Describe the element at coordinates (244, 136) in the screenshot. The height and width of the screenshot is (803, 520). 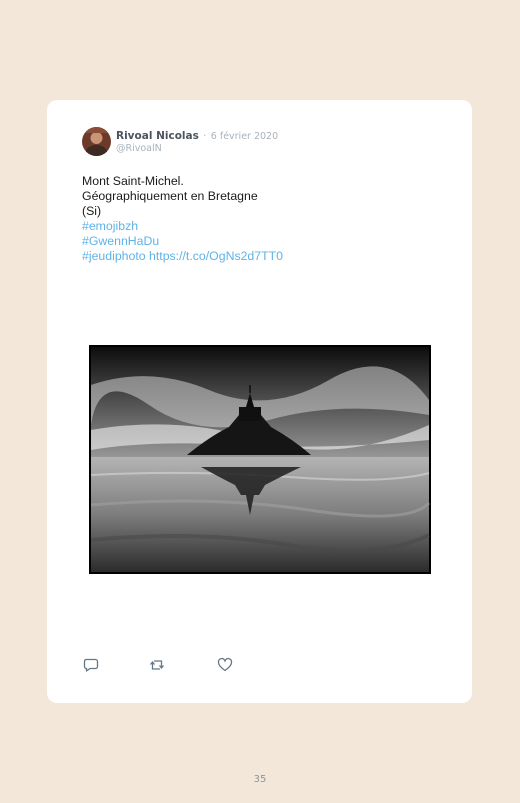
I see `tweet-date: 6 février 2020` at that location.